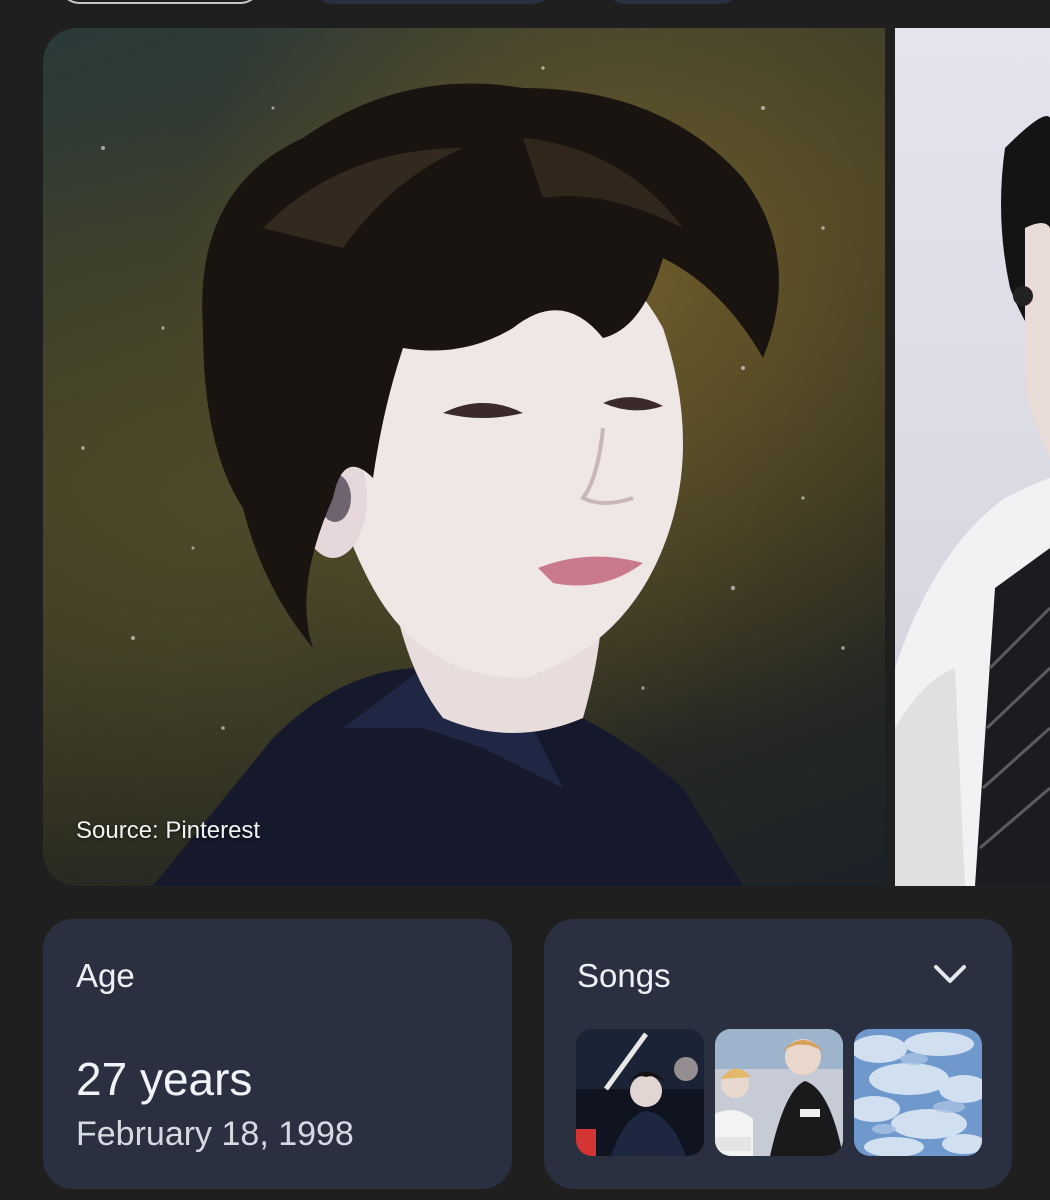 The image size is (1050, 1200). What do you see at coordinates (164, 1079) in the screenshot?
I see `age-value: 27 years` at bounding box center [164, 1079].